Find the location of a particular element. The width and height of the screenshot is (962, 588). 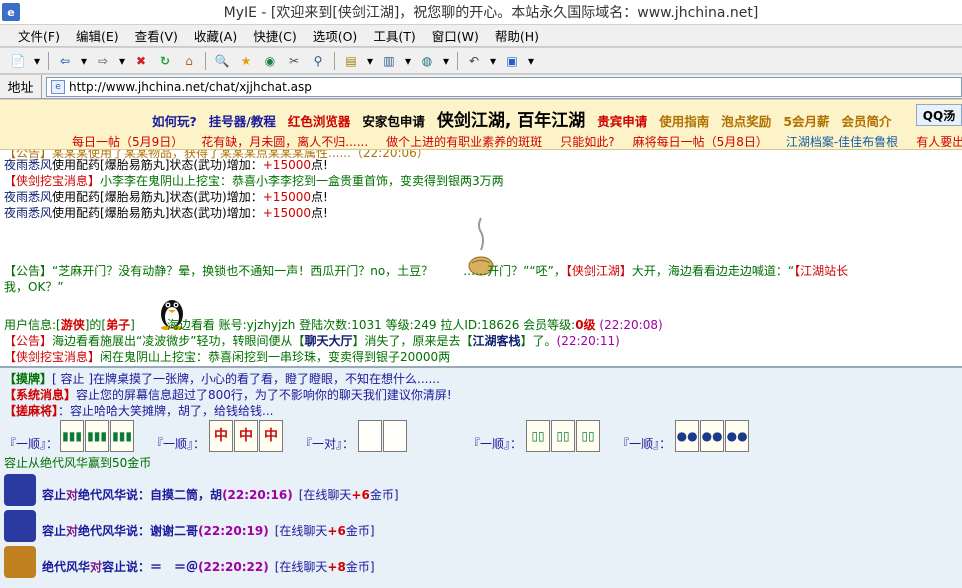

banner-news-link: 江湖档案-佳佳布鲁根 is located at coordinates (842, 142).